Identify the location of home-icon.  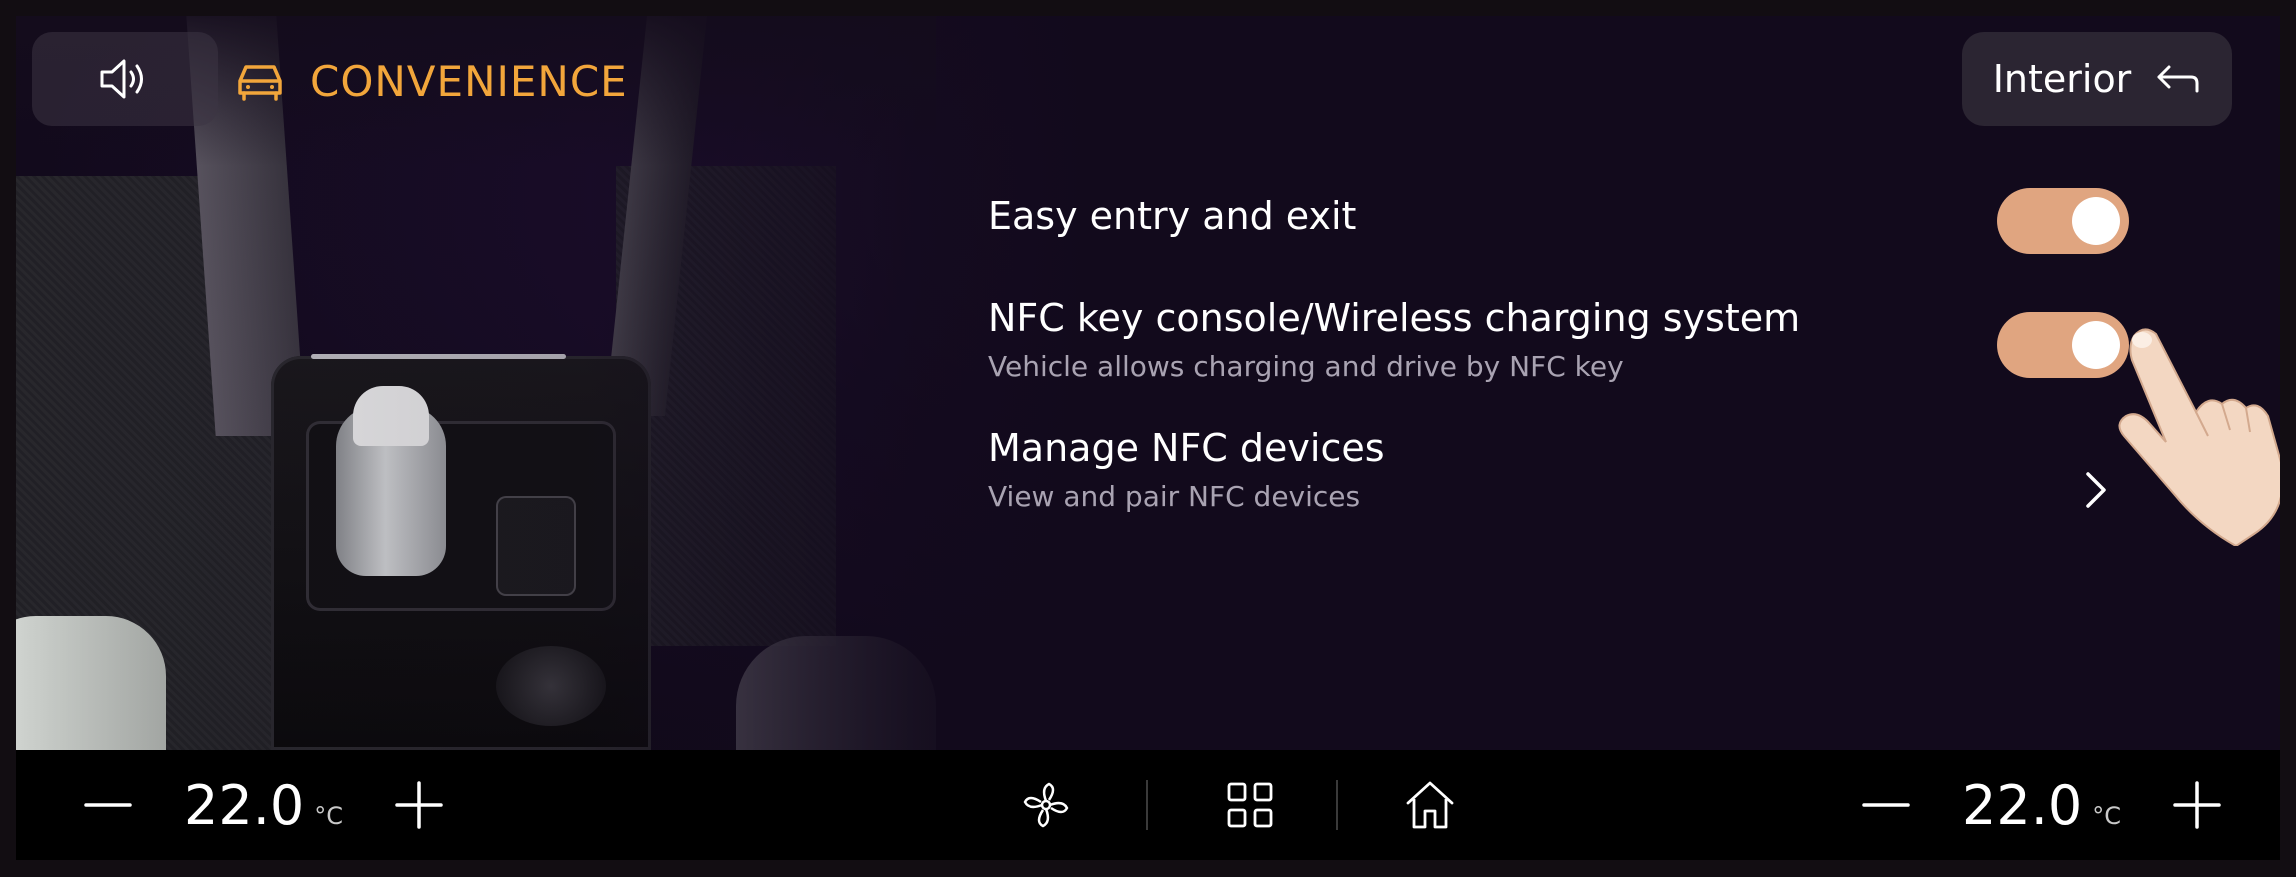
(1430, 805).